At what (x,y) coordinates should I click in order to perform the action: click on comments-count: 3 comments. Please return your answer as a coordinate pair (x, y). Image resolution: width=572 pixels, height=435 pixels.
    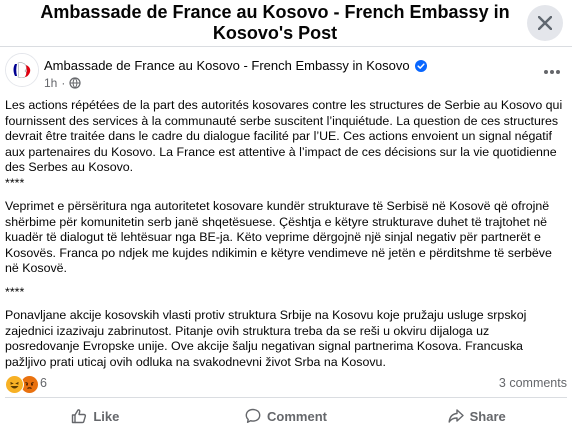
    Looking at the image, I should click on (533, 383).